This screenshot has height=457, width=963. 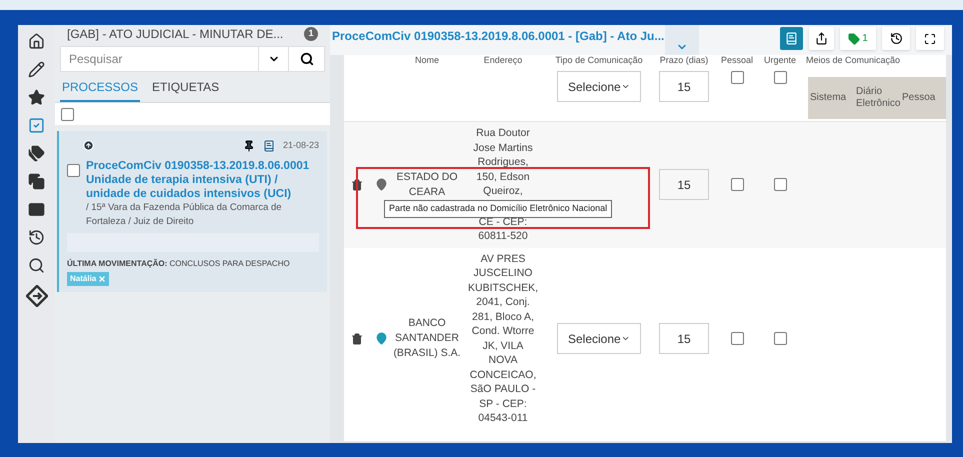 I want to click on history-button, so click(x=896, y=38).